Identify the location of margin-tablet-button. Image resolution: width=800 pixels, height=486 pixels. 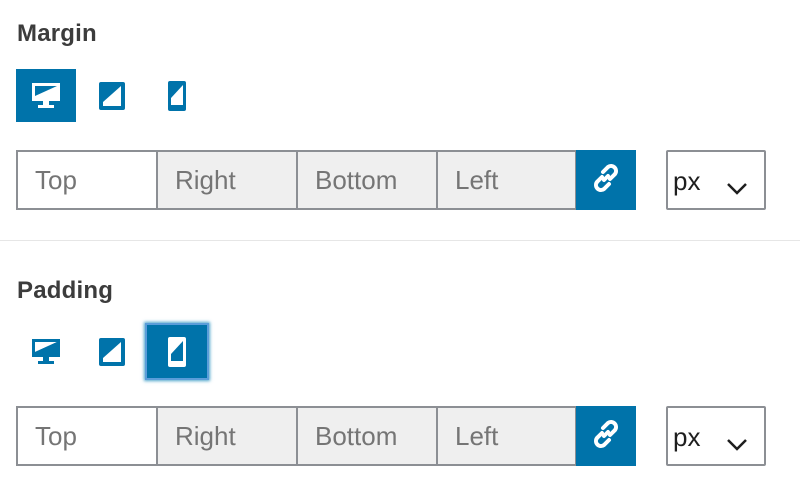
(112, 95).